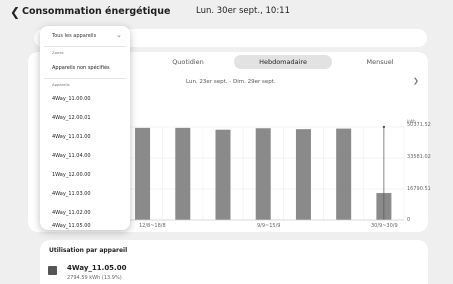 The image size is (453, 284). I want to click on tab-monthly: Mensuel, so click(380, 62).